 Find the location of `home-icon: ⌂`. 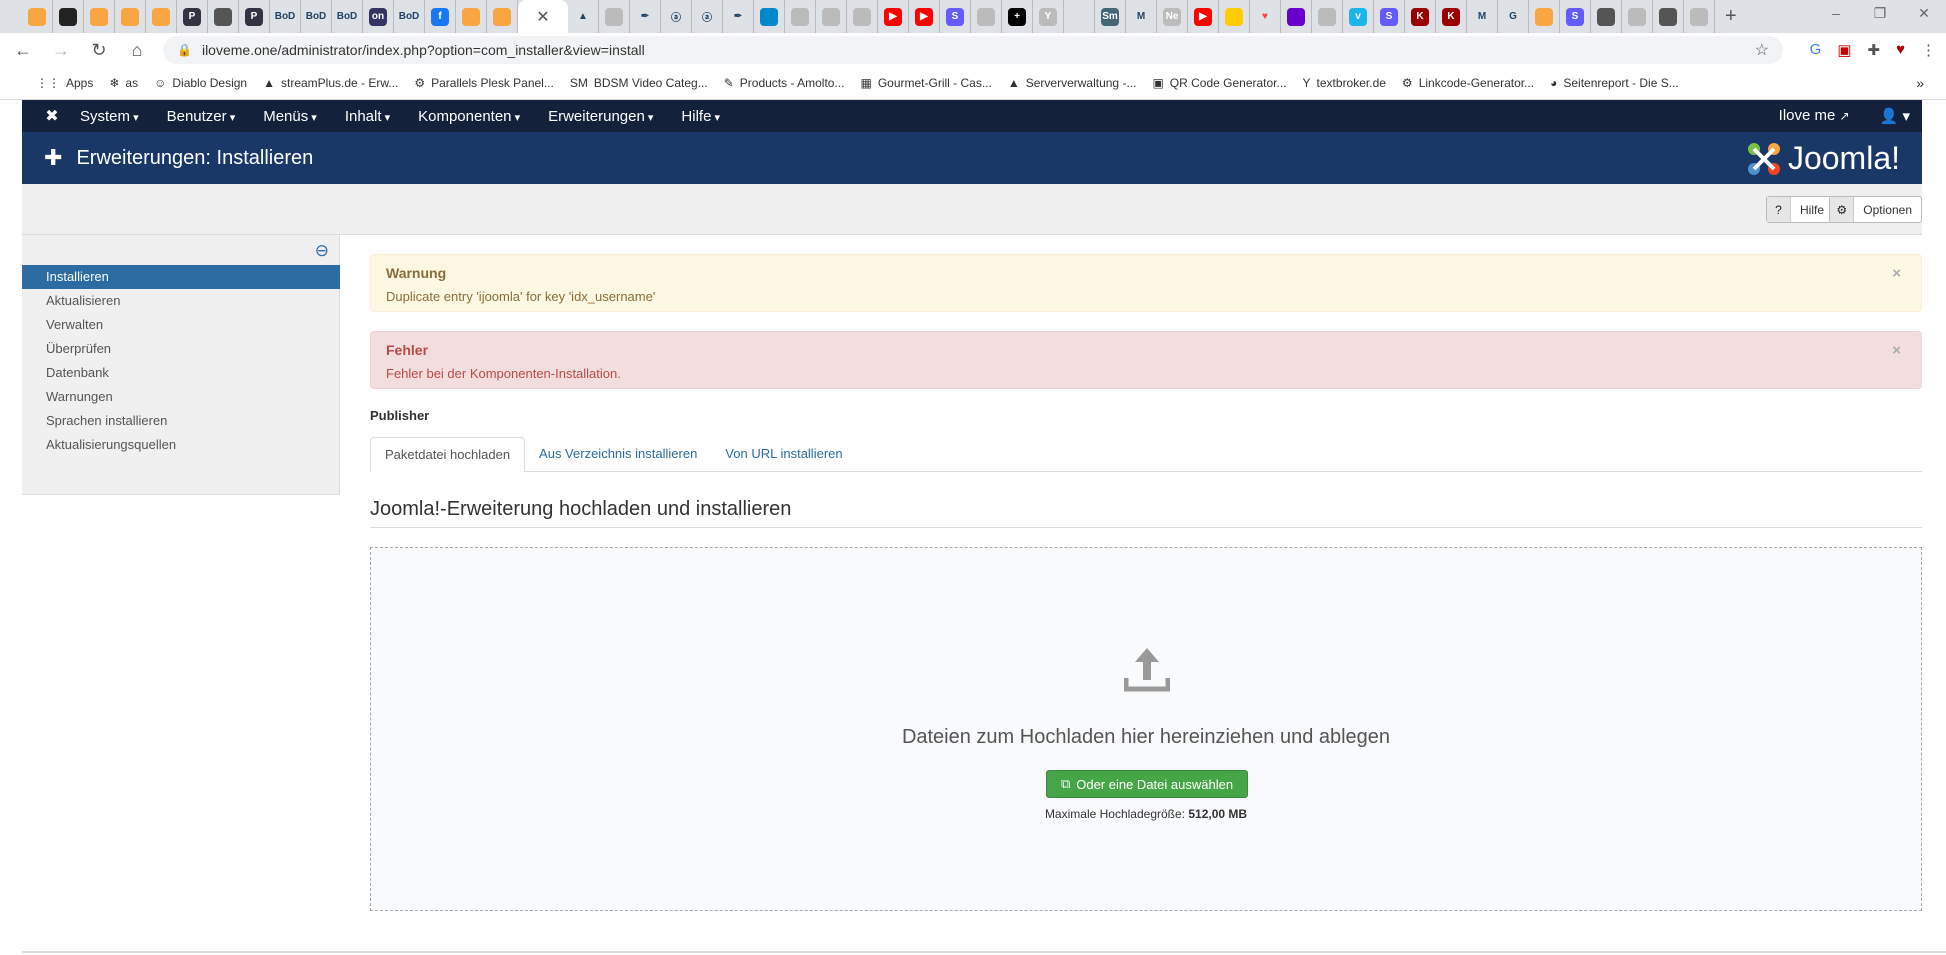

home-icon: ⌂ is located at coordinates (137, 50).